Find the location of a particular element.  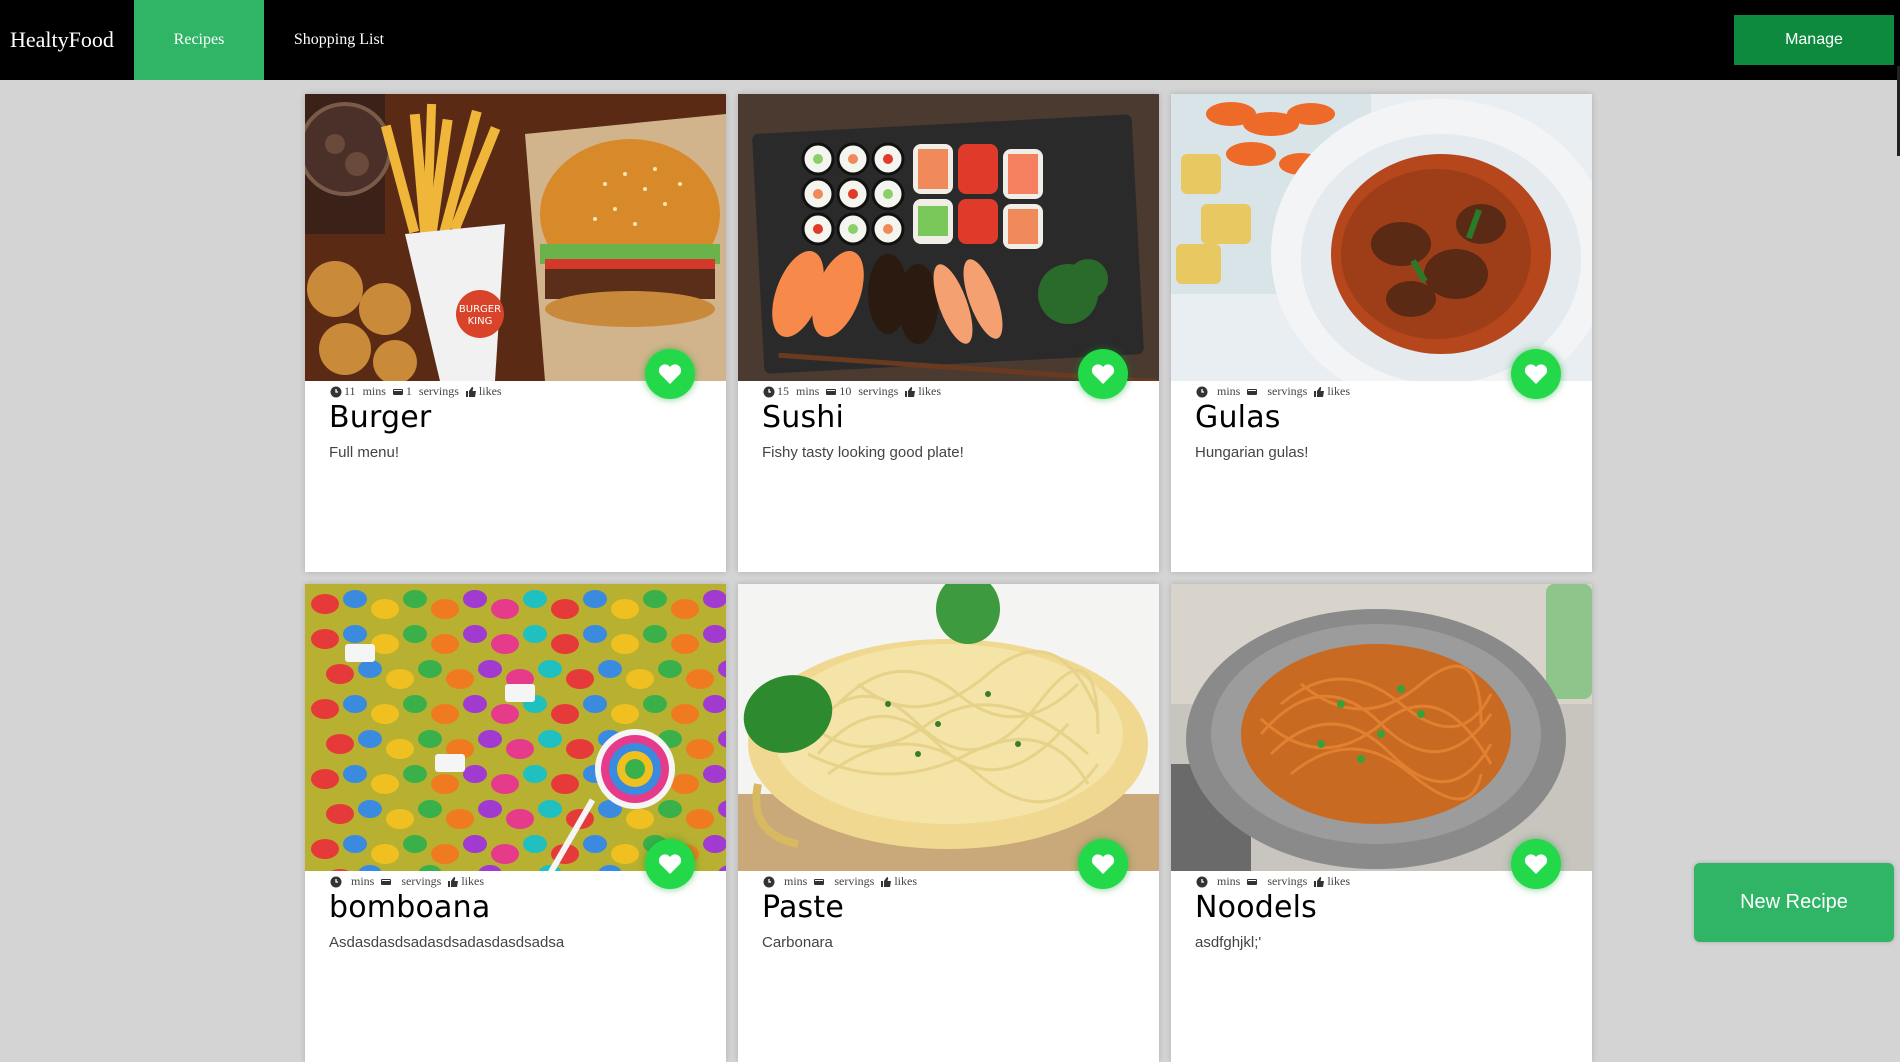

recipe-description: Carbonara is located at coordinates (797, 942).